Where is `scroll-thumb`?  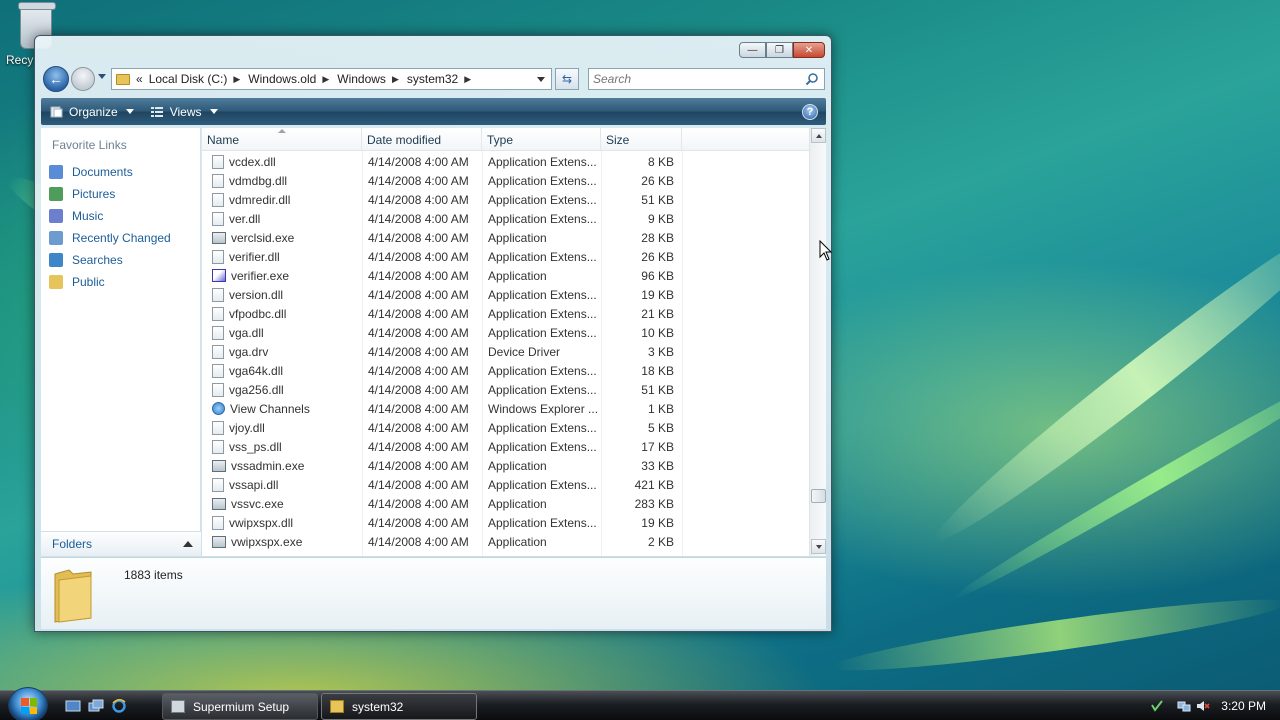 scroll-thumb is located at coordinates (818, 496).